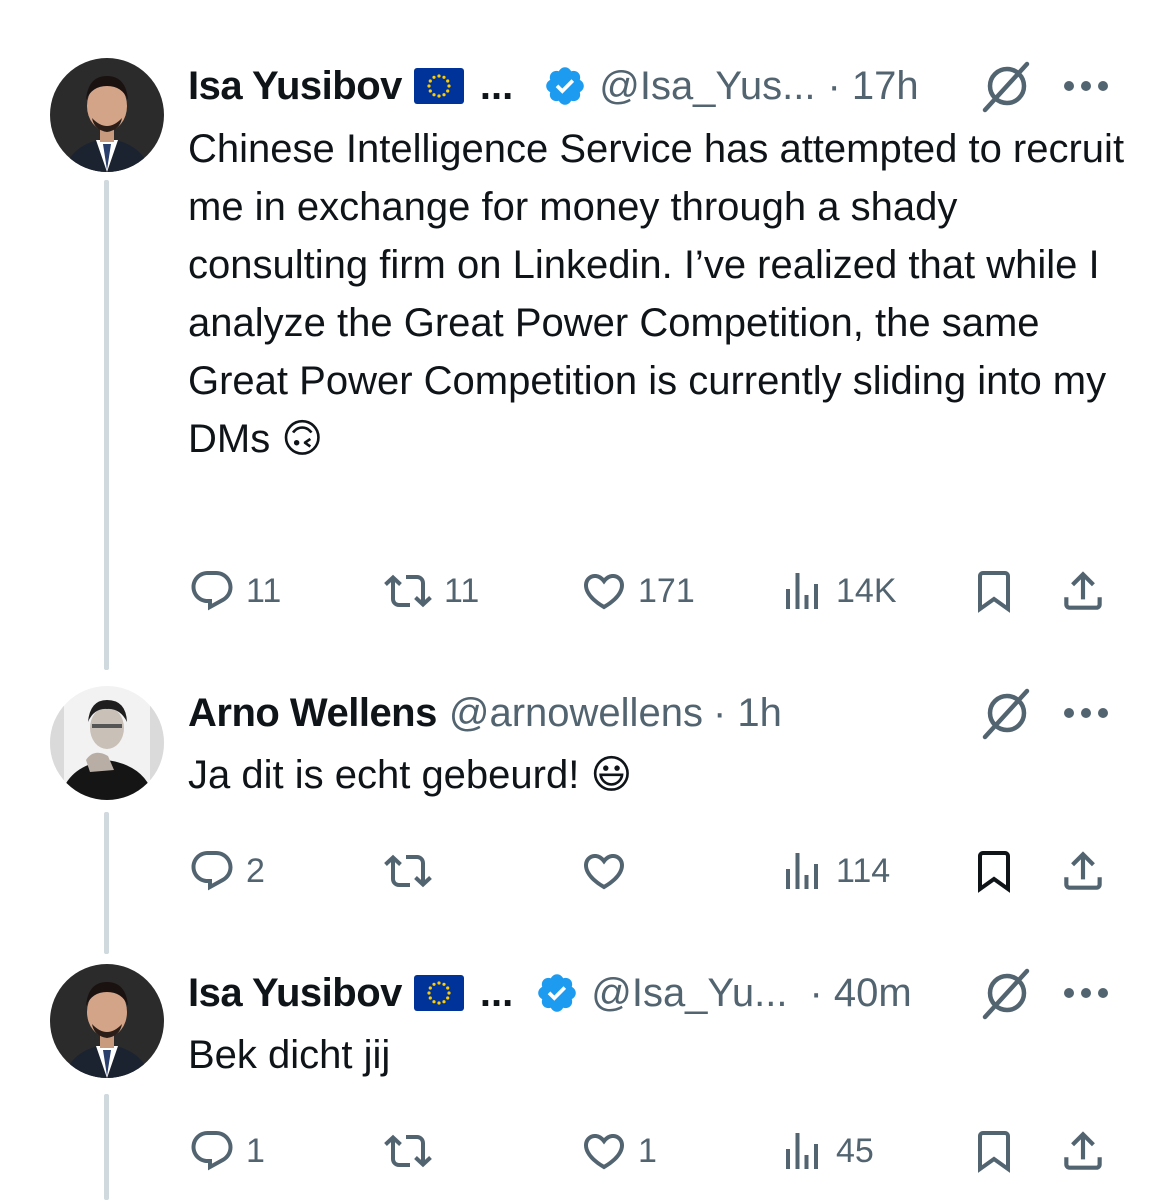 The width and height of the screenshot is (1161, 1200). I want to click on reply-count: 2, so click(255, 870).